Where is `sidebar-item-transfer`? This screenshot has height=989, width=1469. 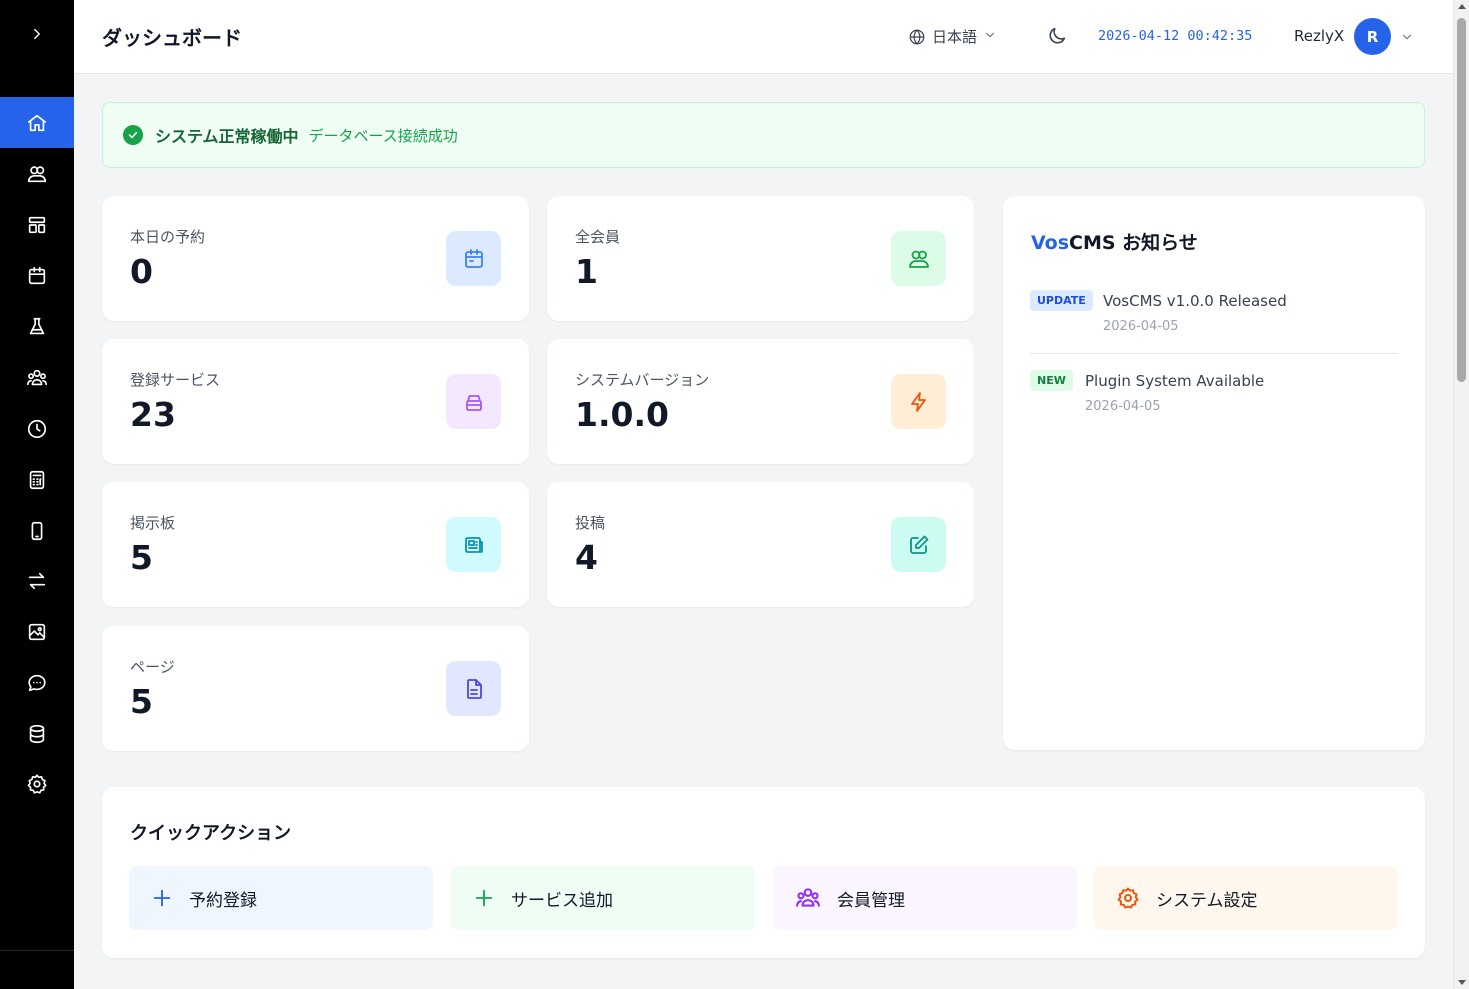
sidebar-item-transfer is located at coordinates (37, 580).